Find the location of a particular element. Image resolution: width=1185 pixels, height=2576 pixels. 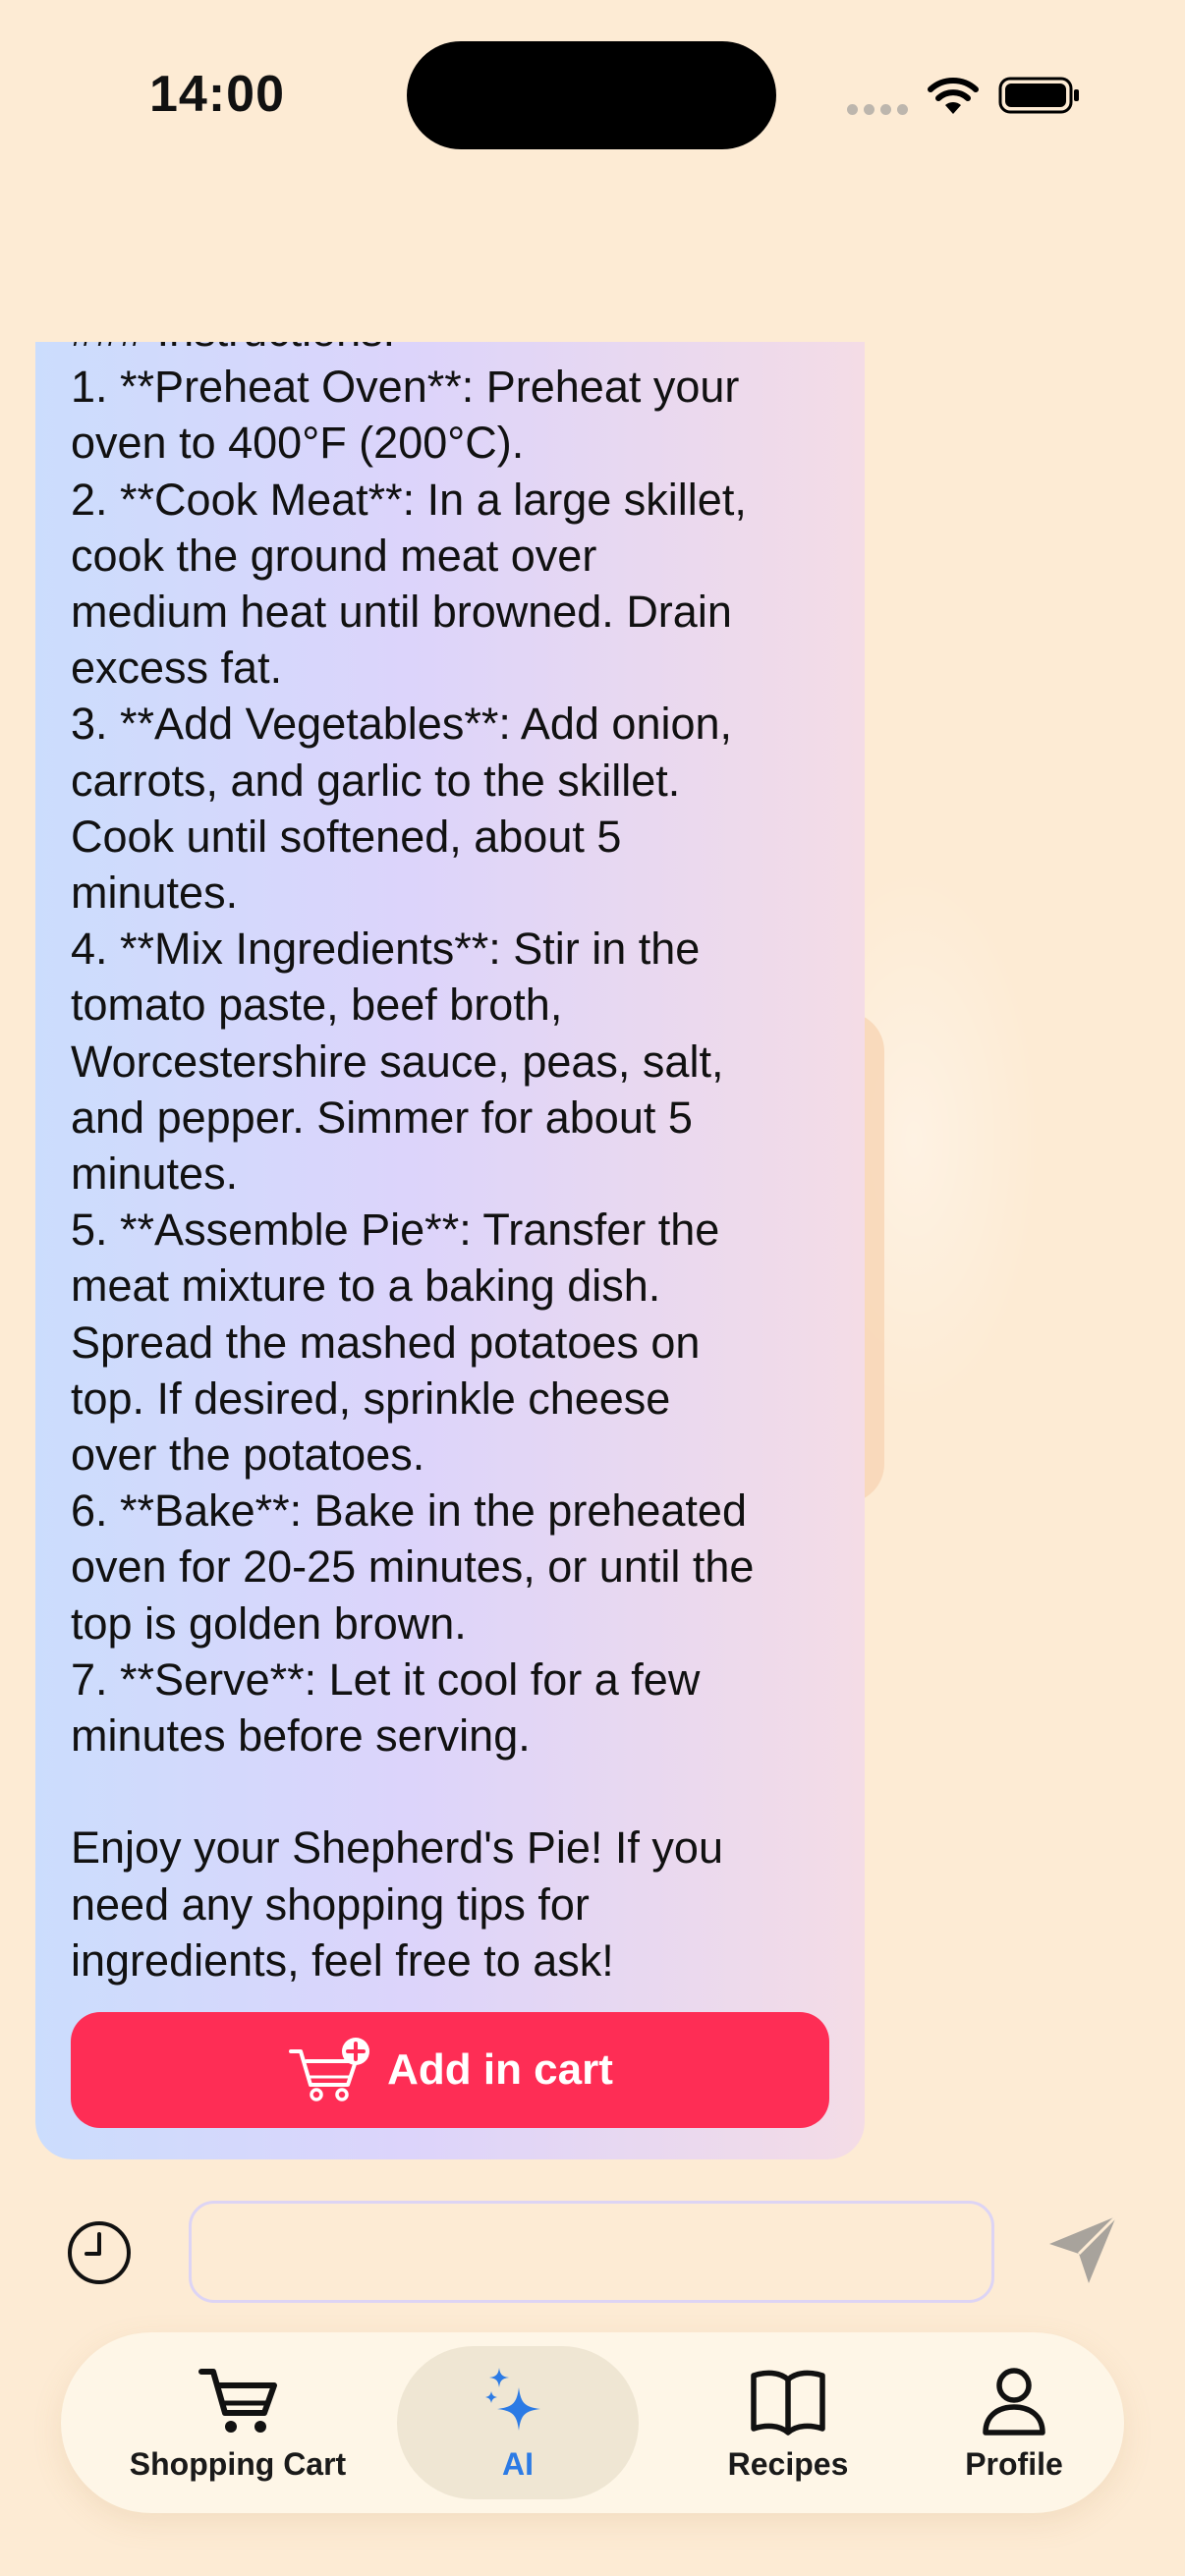

message-line: excess fat. is located at coordinates (177, 668).